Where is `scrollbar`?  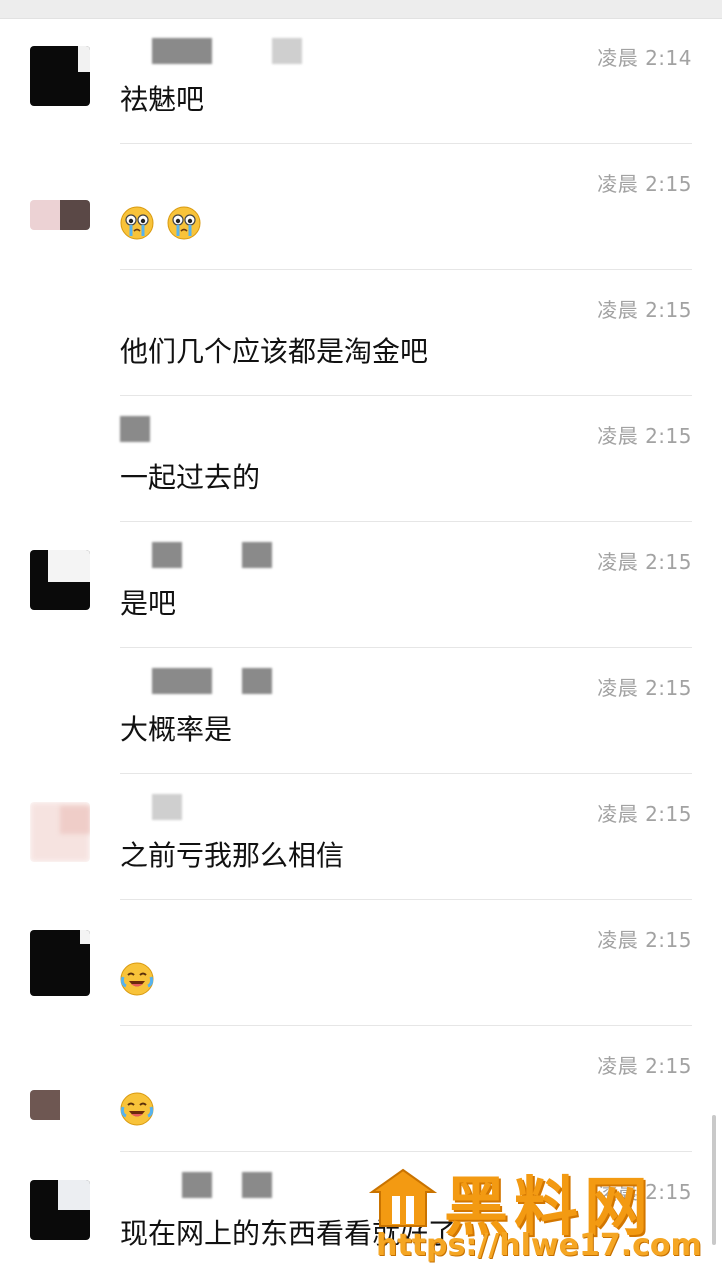 scrollbar is located at coordinates (714, 1180).